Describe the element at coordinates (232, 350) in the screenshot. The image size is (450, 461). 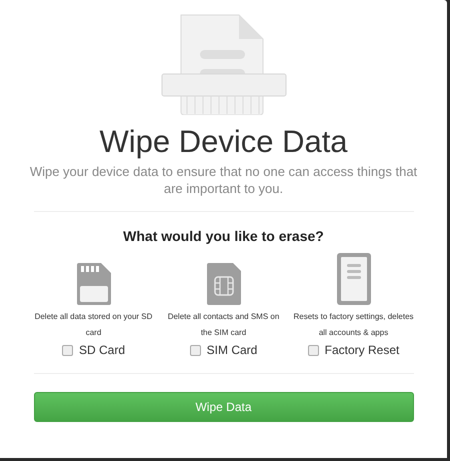
I see `checkbox-label: SIM Card` at that location.